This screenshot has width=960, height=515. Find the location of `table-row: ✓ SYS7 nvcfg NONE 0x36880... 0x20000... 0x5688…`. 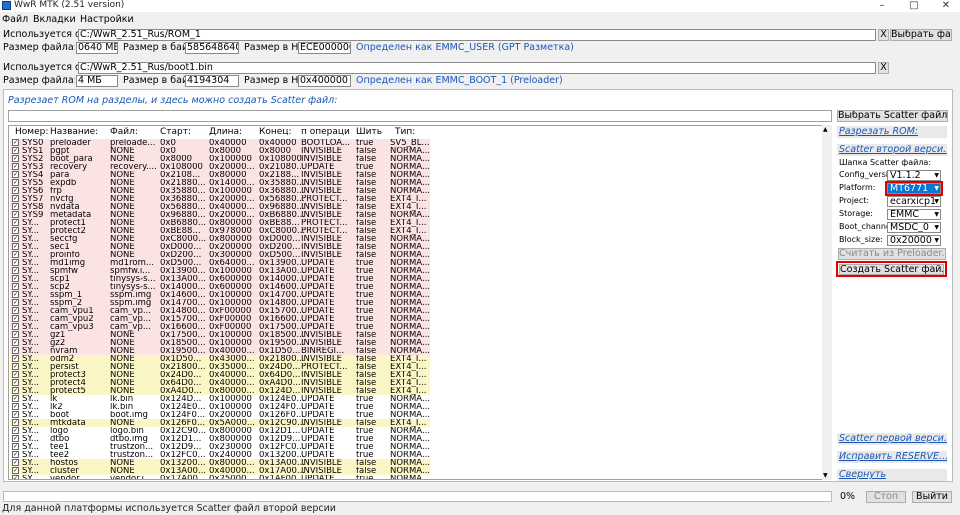

table-row: ✓ SYS7 nvcfg NONE 0x36880... 0x20000... 0x5688… is located at coordinates (220, 199).